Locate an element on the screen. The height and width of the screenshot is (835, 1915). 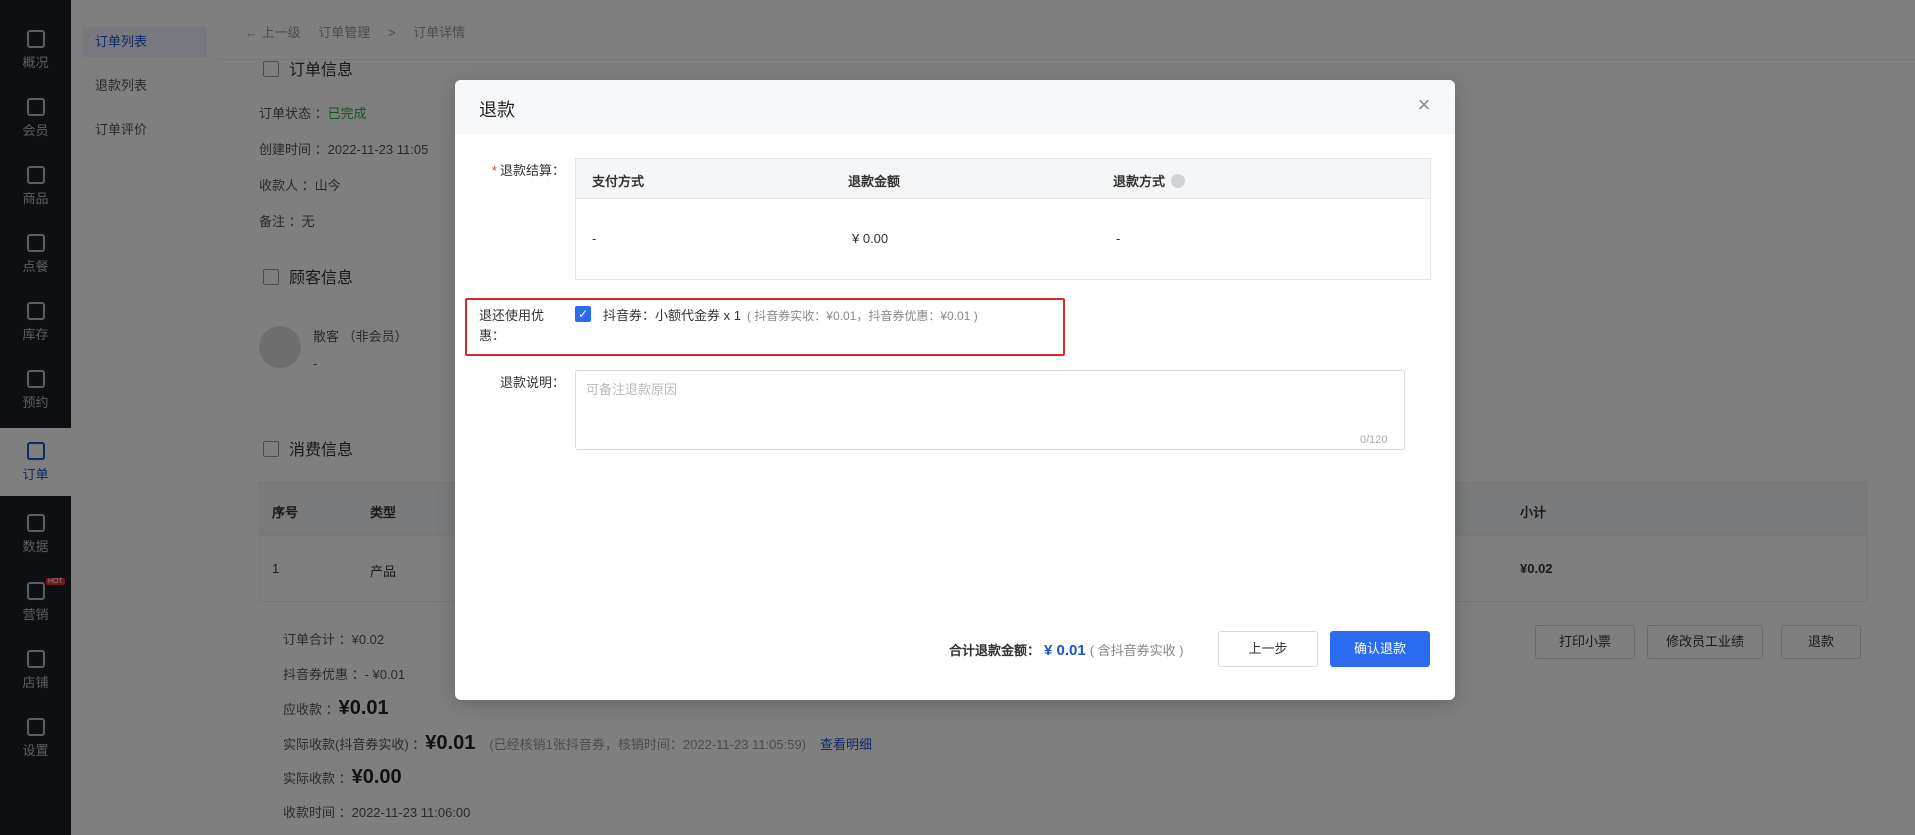
confirm-refund-button: 确认退款 is located at coordinates (1380, 649).